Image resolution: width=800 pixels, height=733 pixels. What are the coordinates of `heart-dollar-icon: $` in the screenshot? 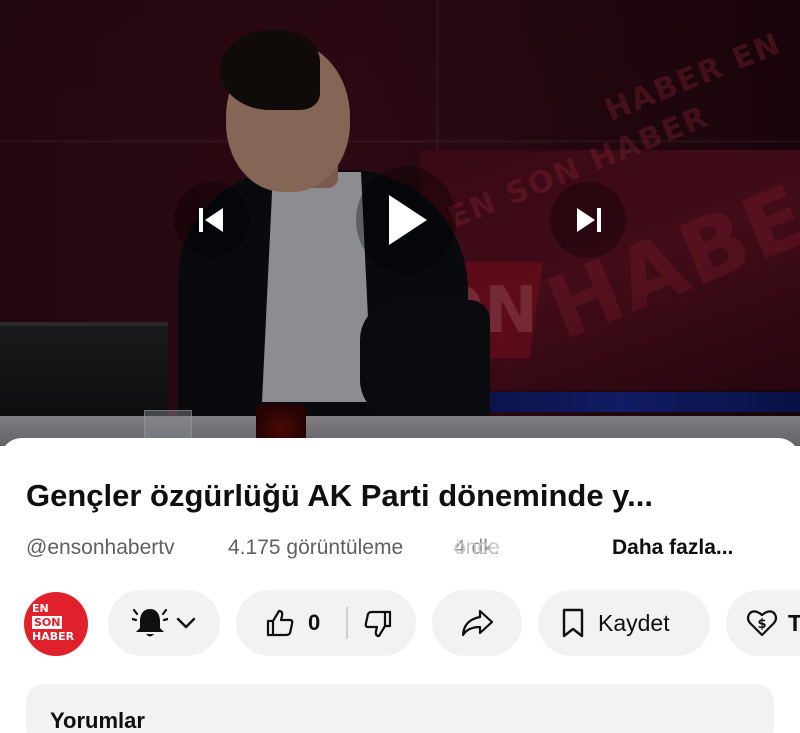 It's located at (762, 623).